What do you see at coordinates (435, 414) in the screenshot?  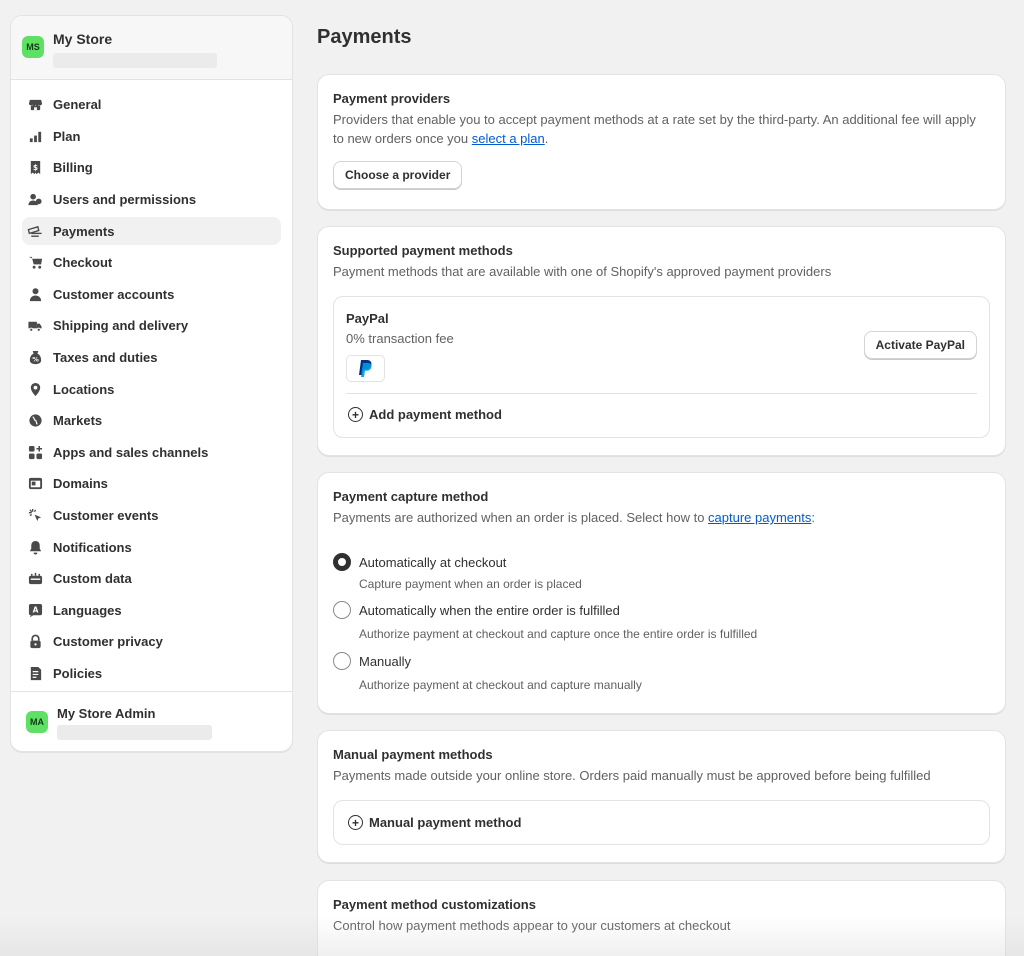 I see `add-payment-method-label: Add payment method` at bounding box center [435, 414].